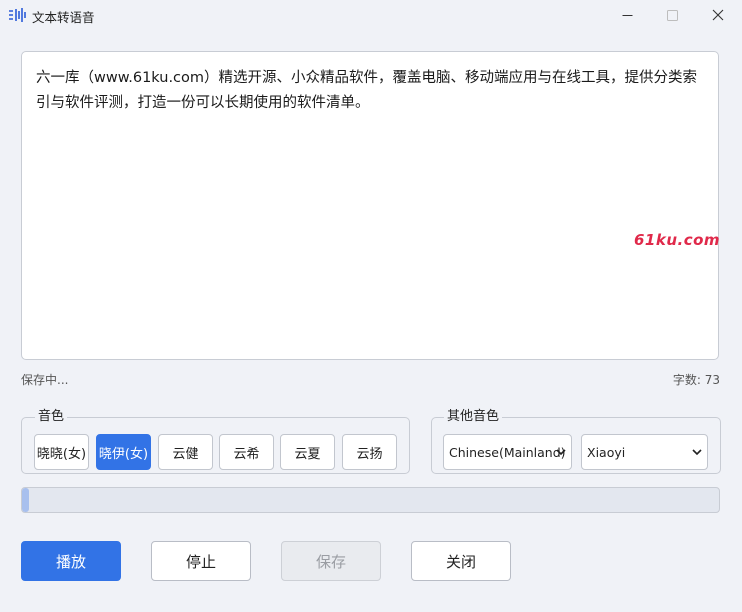  What do you see at coordinates (370, 500) in the screenshot?
I see `progress-bar` at bounding box center [370, 500].